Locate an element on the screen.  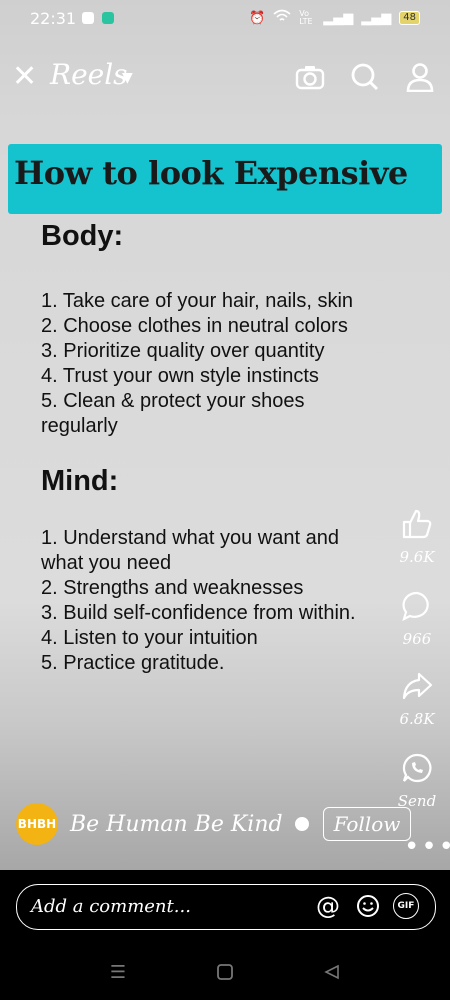
mind-item: 4. Listen to your intuition is located at coordinates (149, 638).